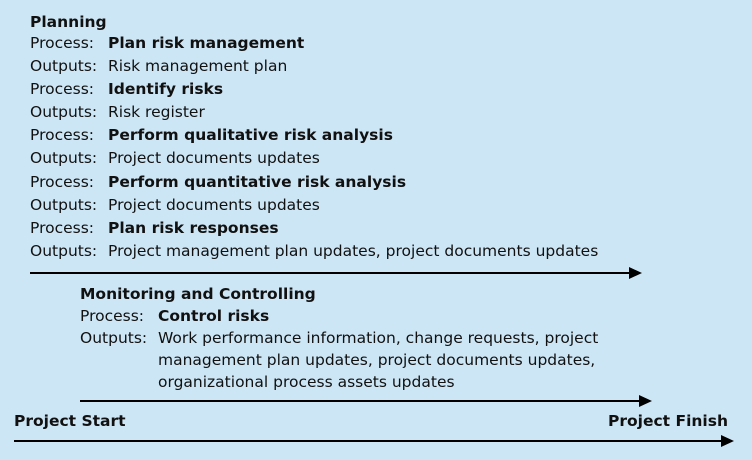 The height and width of the screenshot is (460, 752). I want to click on process-name: Perform quantitative risk analysis, so click(257, 182).